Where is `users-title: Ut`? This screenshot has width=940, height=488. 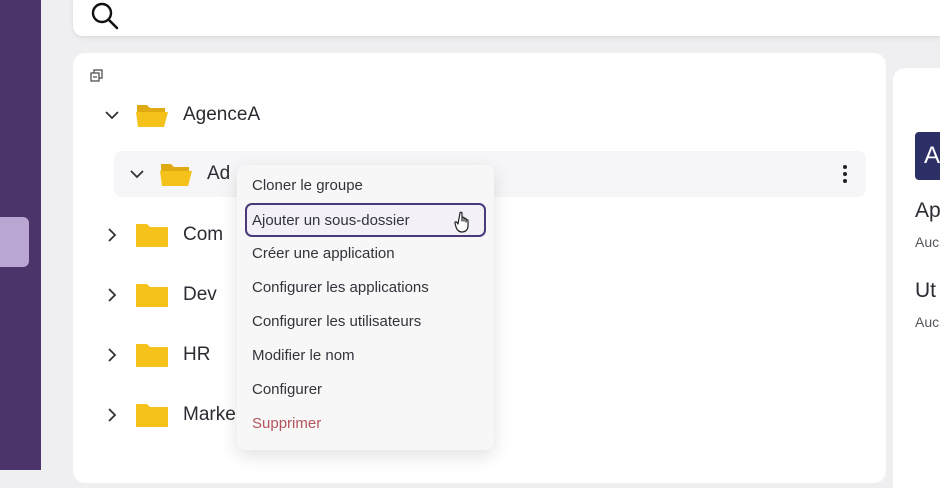 users-title: Ut is located at coordinates (925, 290).